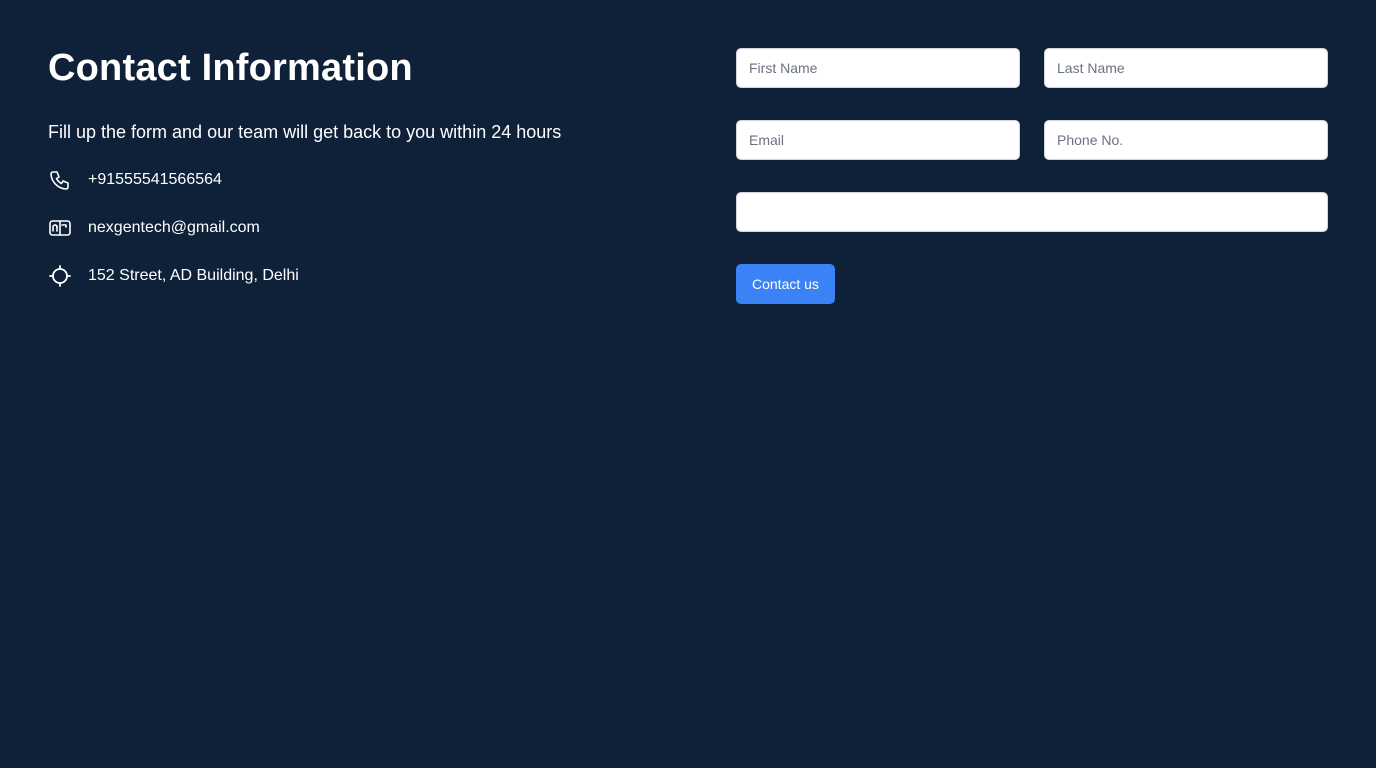 The width and height of the screenshot is (1376, 768). What do you see at coordinates (878, 68) in the screenshot?
I see `first-name-input` at bounding box center [878, 68].